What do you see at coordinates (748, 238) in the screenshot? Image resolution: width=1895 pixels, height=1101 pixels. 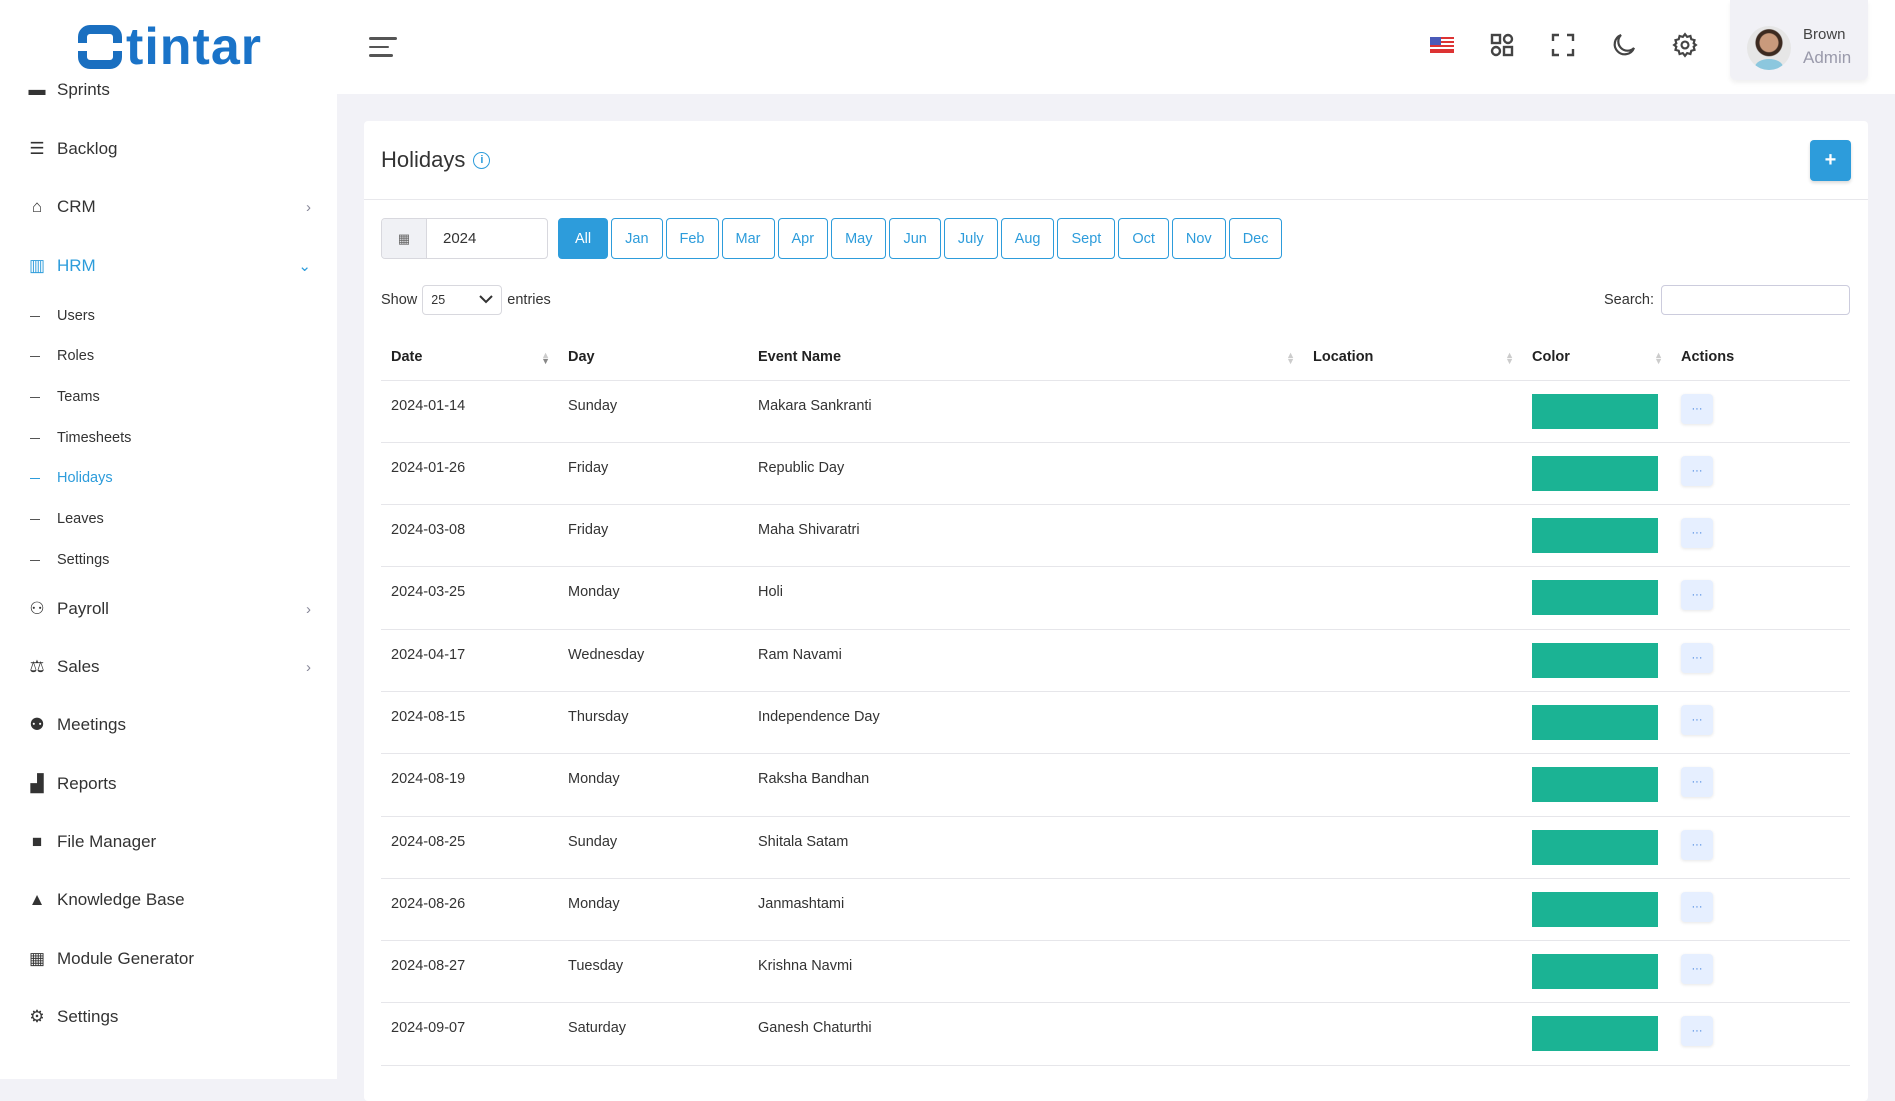 I see `month-mar-button: Mar` at bounding box center [748, 238].